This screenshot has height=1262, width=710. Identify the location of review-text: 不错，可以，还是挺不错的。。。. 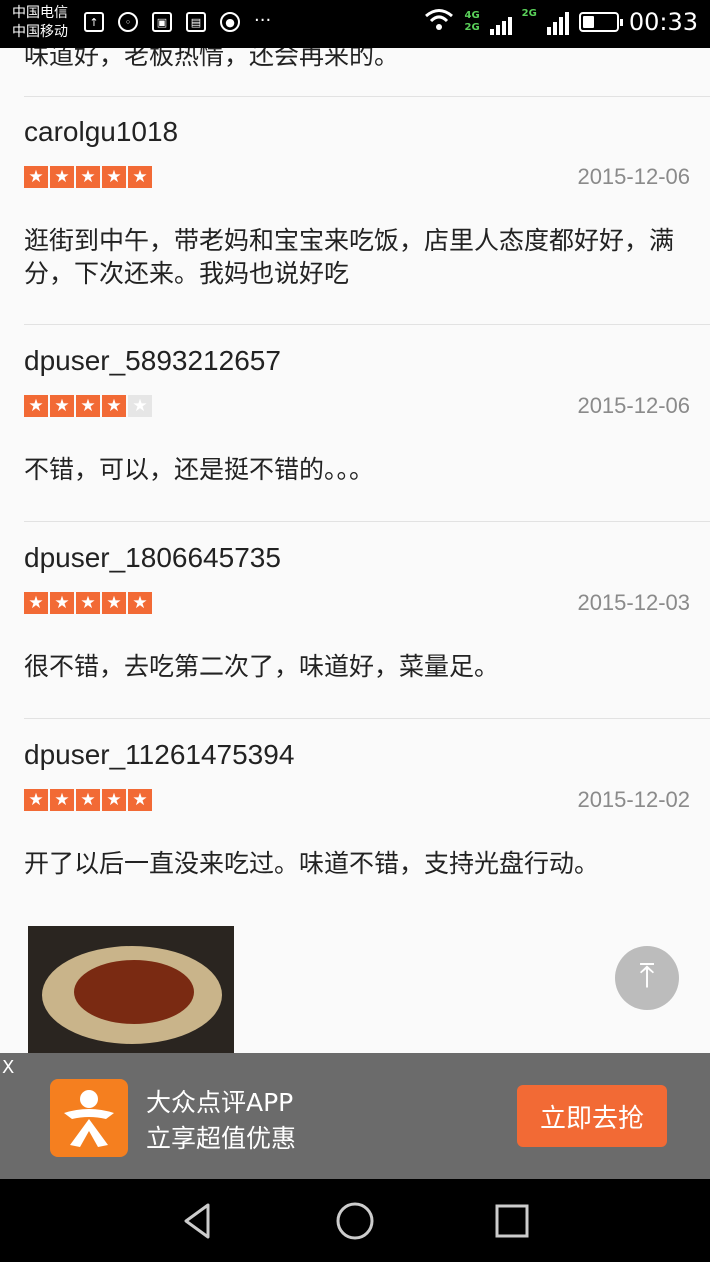
(199, 469).